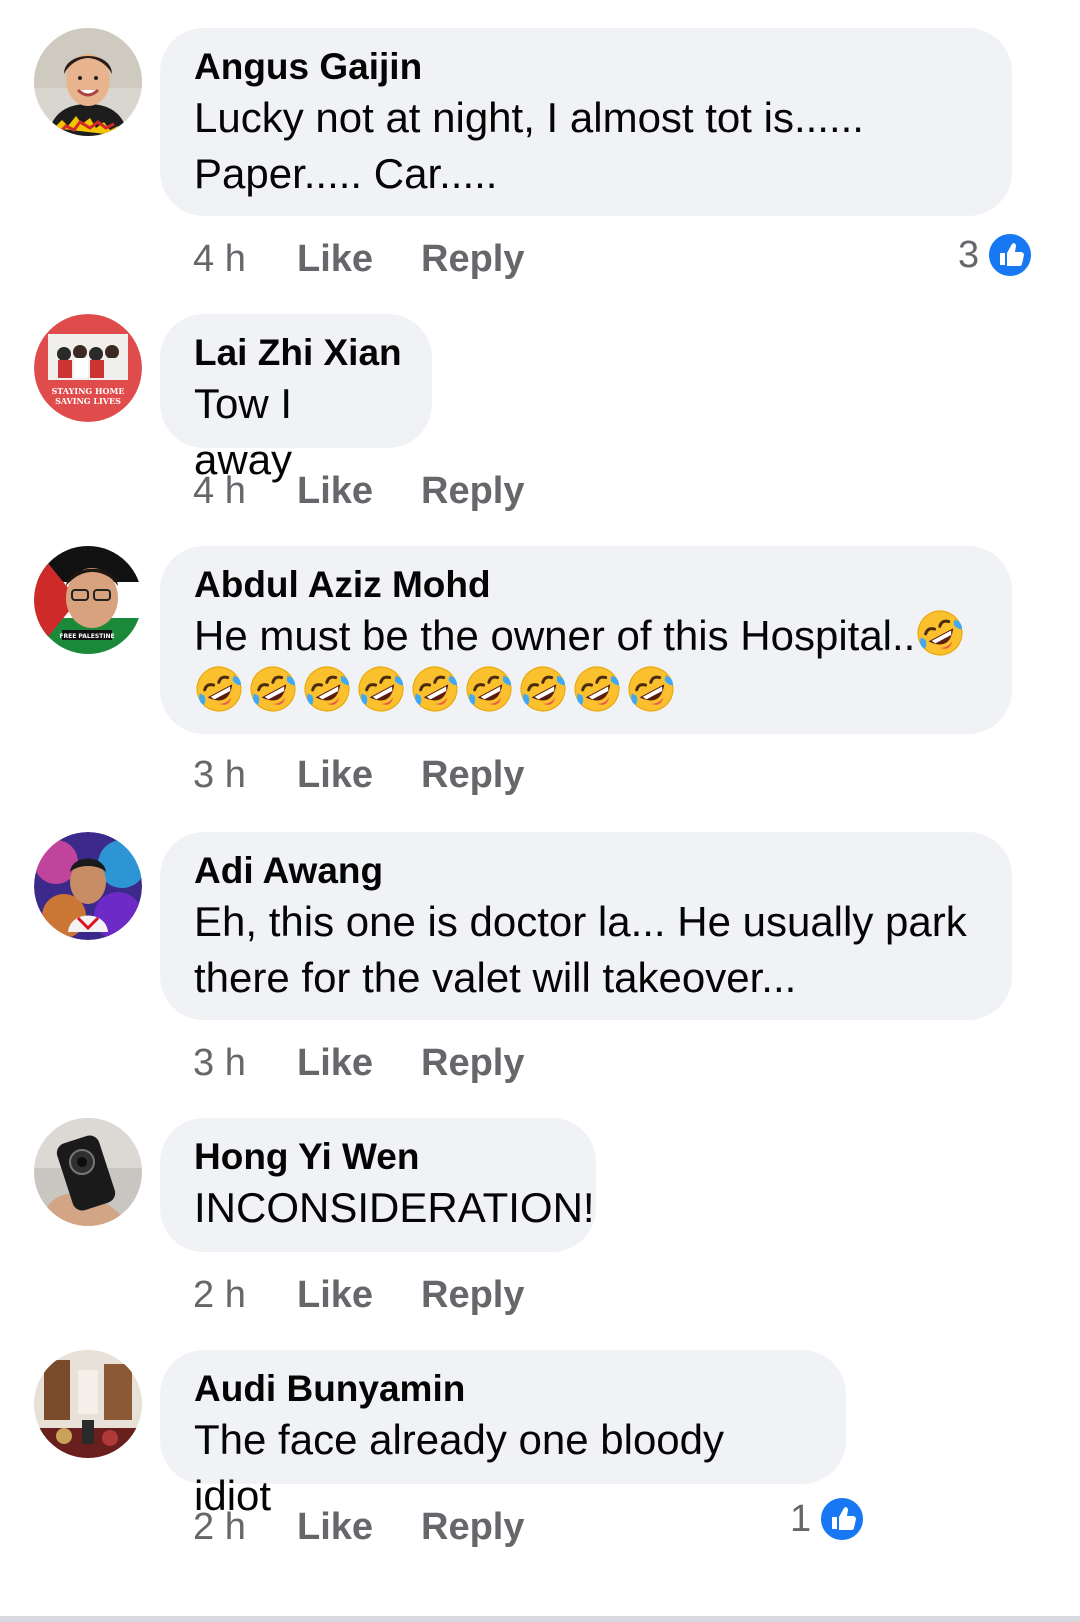 This screenshot has height=1622, width=1080. Describe the element at coordinates (586, 871) in the screenshot. I see `comment-author: Adi Awang` at that location.